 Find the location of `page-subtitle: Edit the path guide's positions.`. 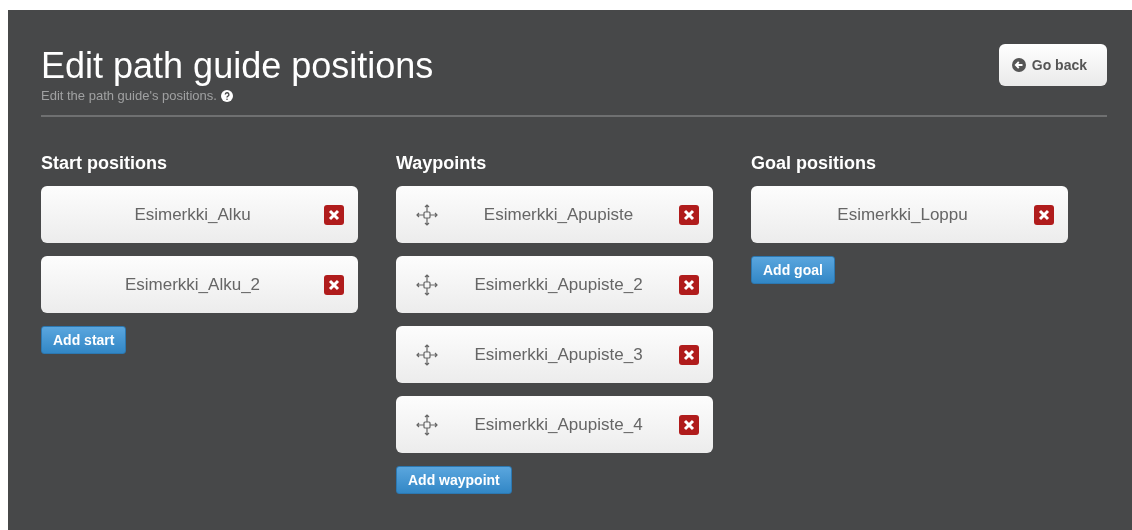

page-subtitle: Edit the path guide's positions. is located at coordinates (129, 95).